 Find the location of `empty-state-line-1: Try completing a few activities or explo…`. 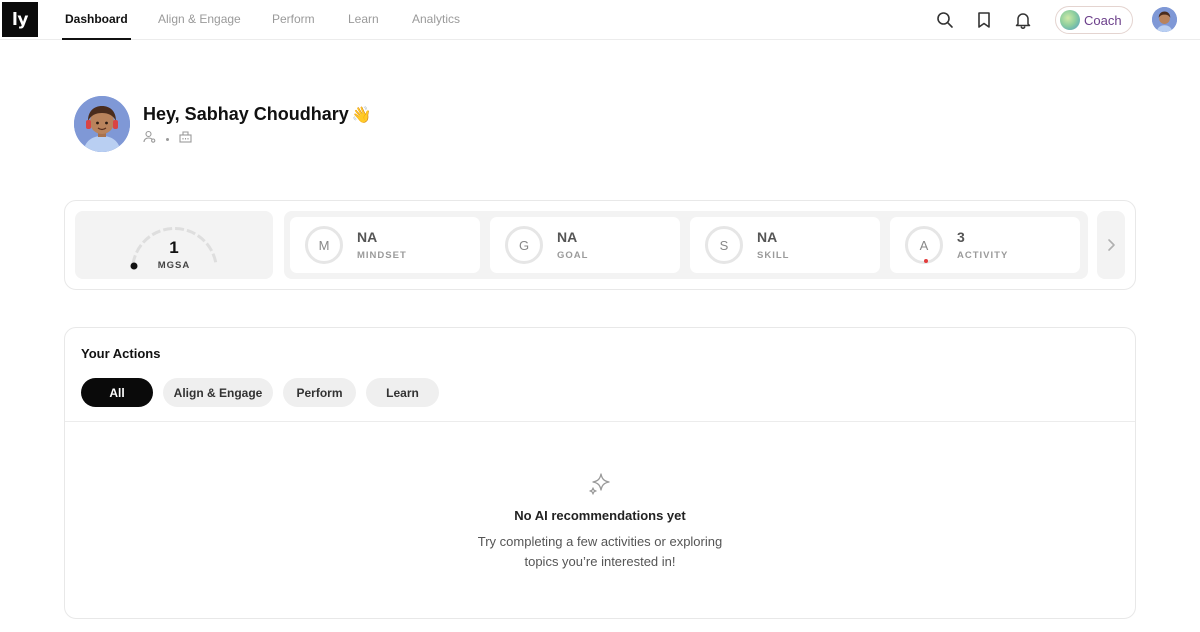

empty-state-line-1: Try completing a few activities or explo… is located at coordinates (600, 541).